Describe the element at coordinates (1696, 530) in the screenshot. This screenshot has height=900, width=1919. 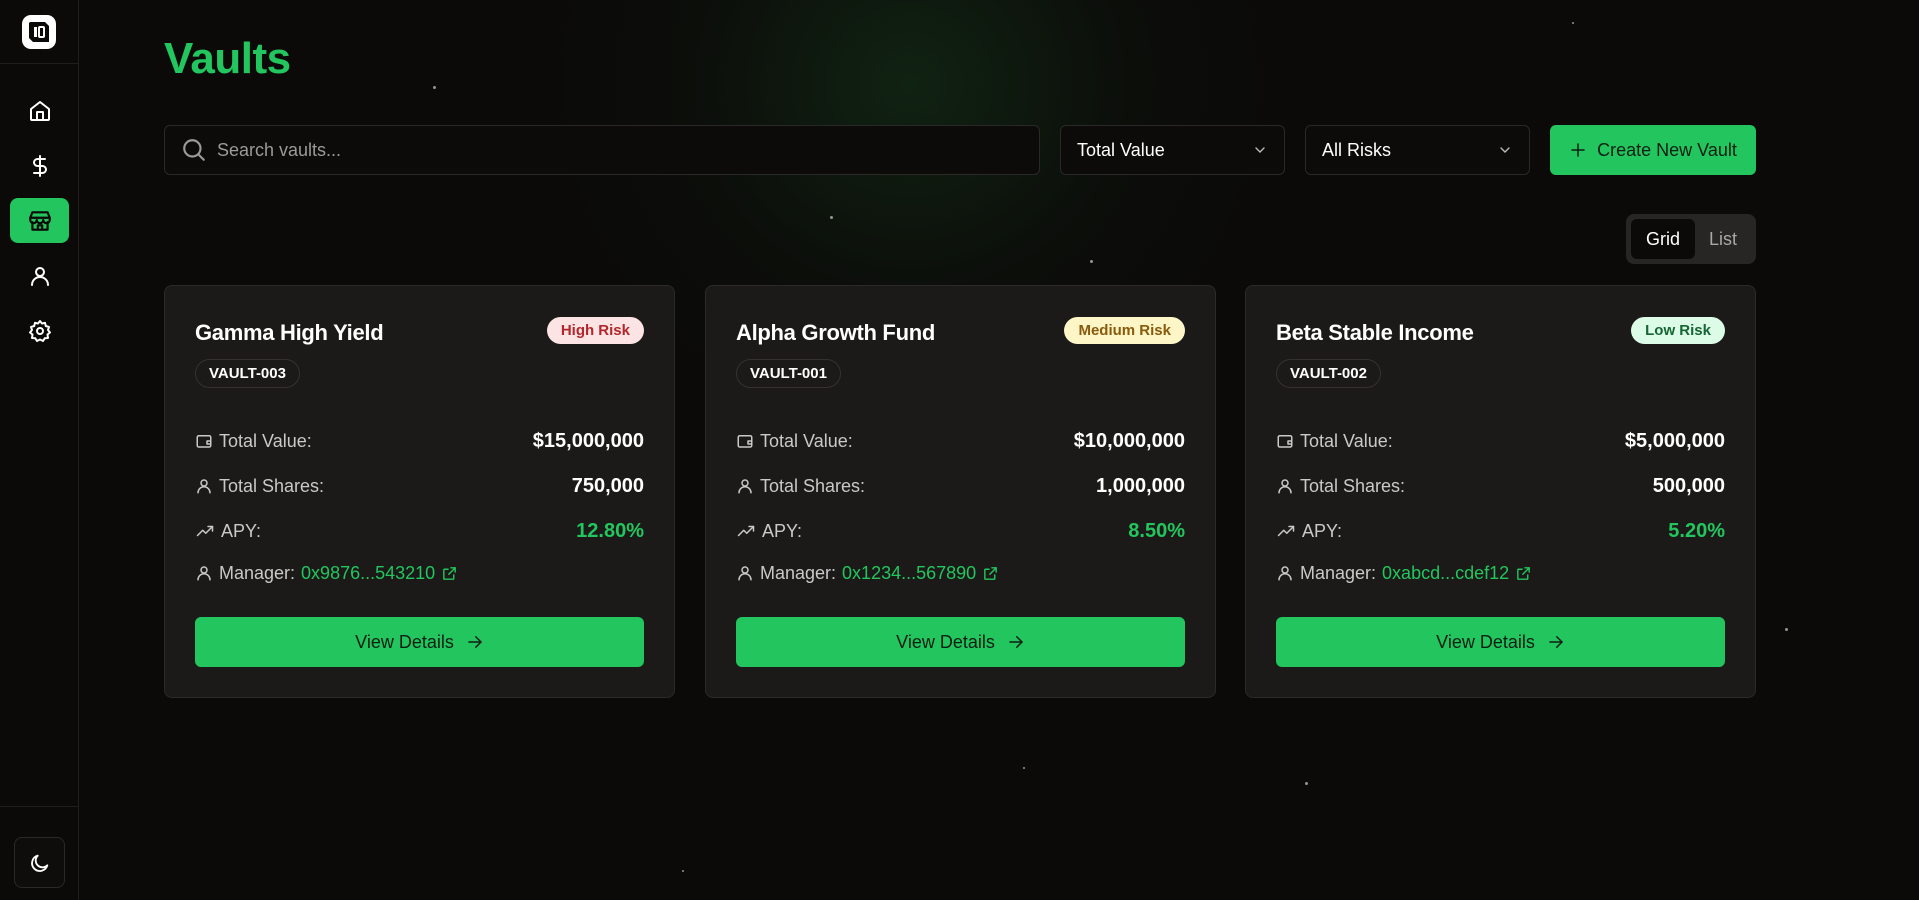
I see `apy-value: 5.20%` at that location.